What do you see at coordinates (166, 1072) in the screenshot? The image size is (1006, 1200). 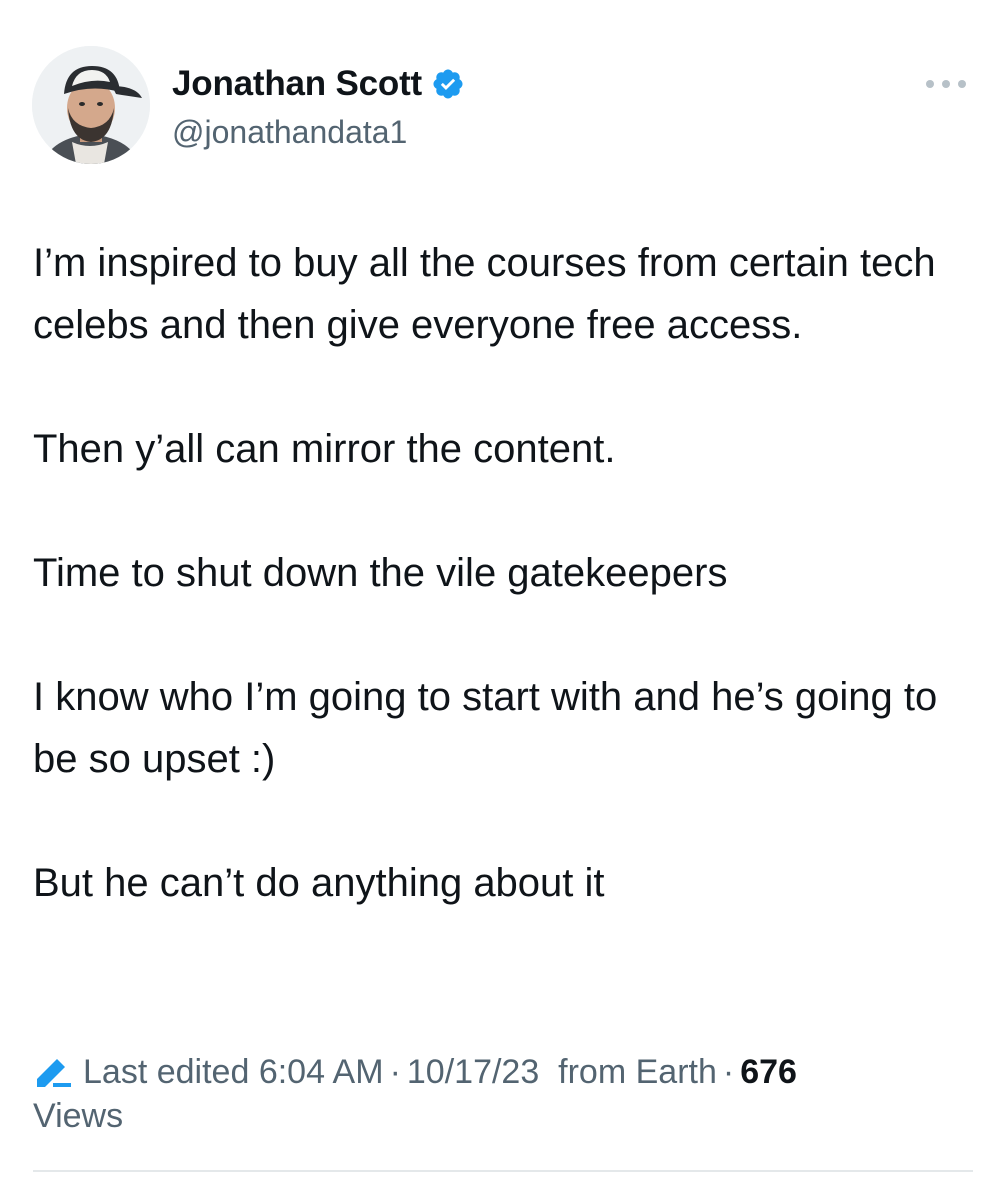 I see `edit-prefix: Last edited` at bounding box center [166, 1072].